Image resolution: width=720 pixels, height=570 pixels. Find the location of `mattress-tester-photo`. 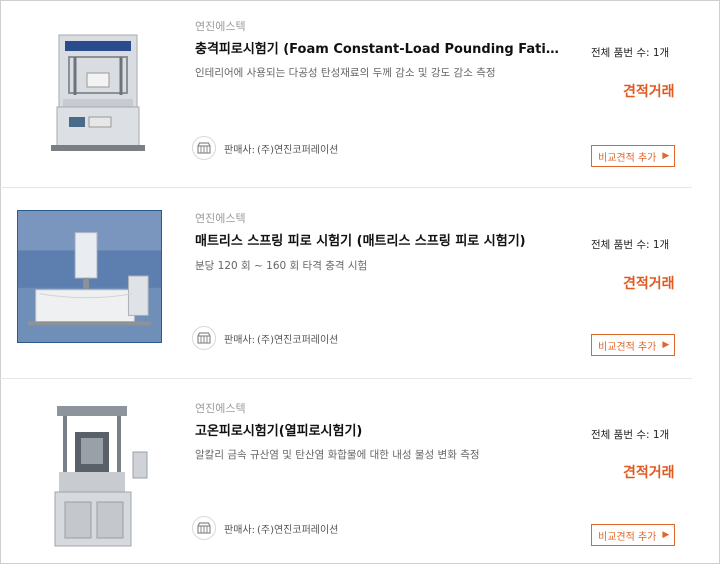

mattress-tester-photo is located at coordinates (89, 276).